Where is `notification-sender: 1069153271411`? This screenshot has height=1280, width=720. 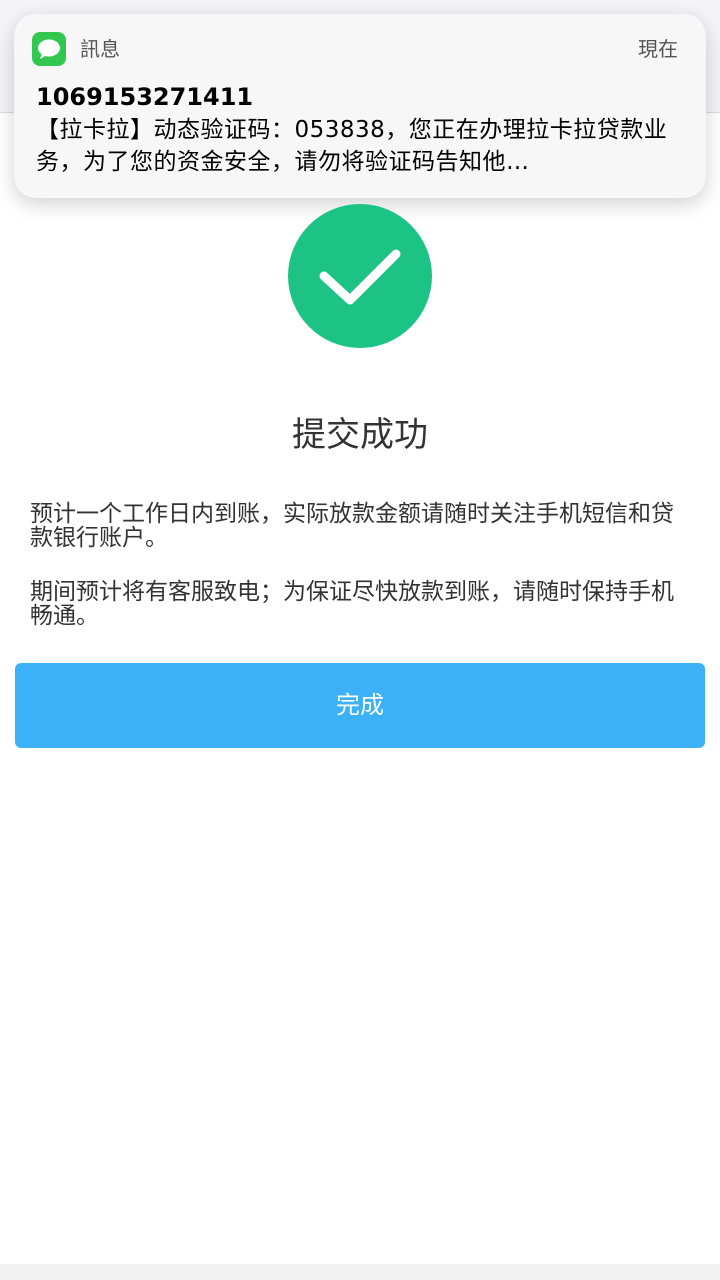
notification-sender: 1069153271411 is located at coordinates (145, 97).